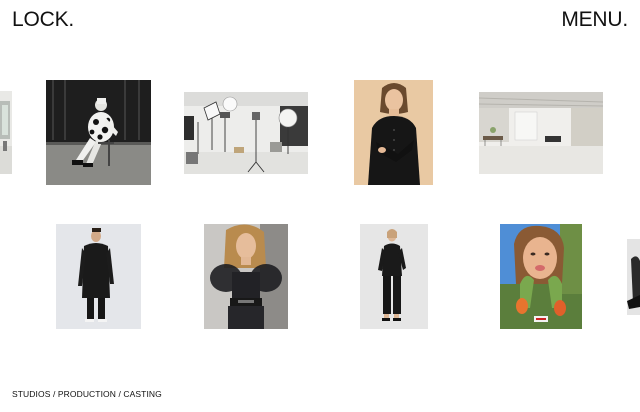  What do you see at coordinates (87, 394) in the screenshot?
I see `footer-nav: STUDIOS / PRODUCTION / CASTING` at bounding box center [87, 394].